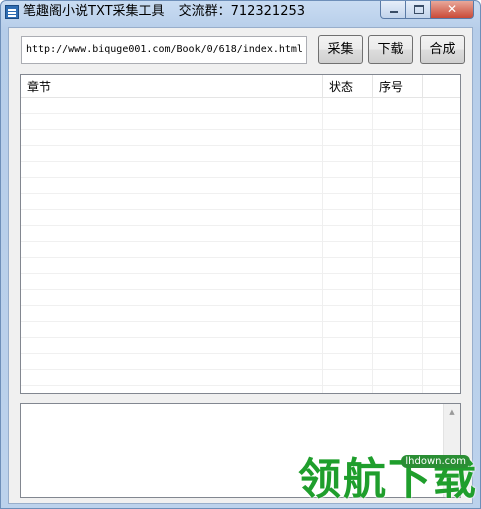 The width and height of the screenshot is (481, 509). I want to click on download-button: 下载, so click(390, 49).